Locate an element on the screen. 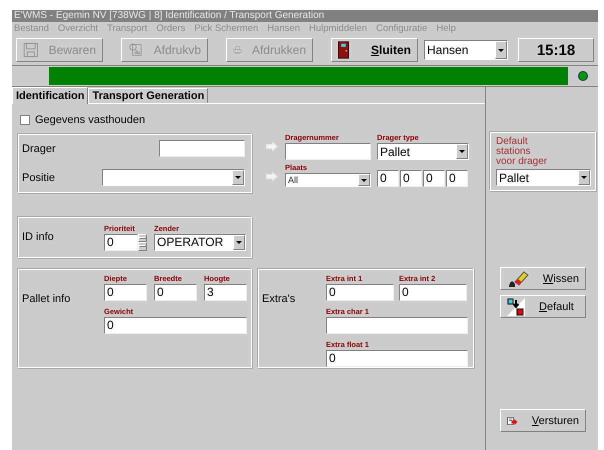 The image size is (604, 450). spin-buttons is located at coordinates (142, 242).